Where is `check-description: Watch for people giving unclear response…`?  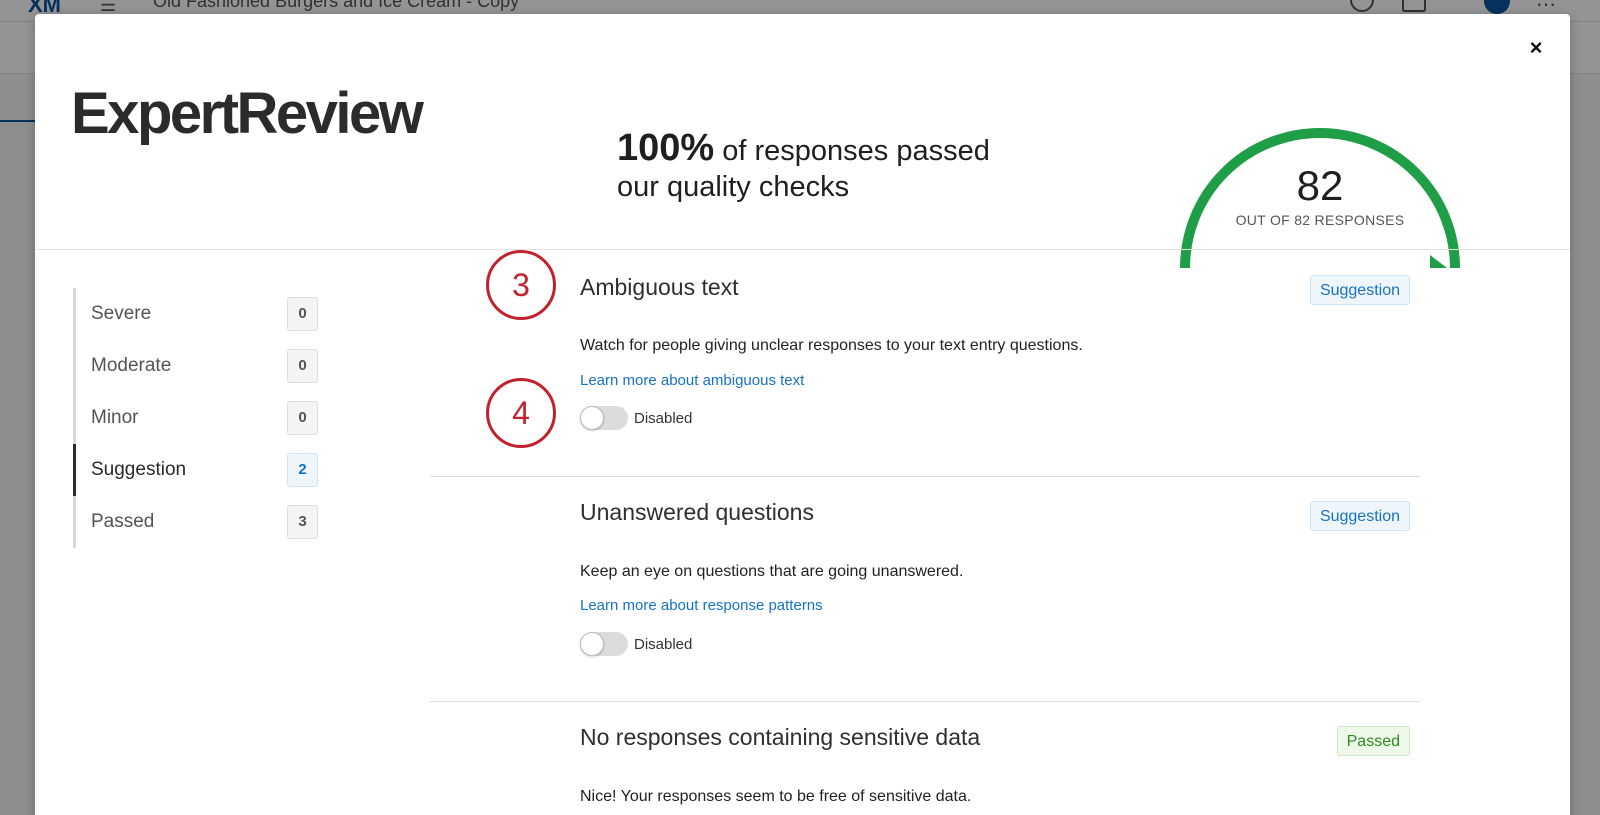
check-description: Watch for people giving unclear response… is located at coordinates (831, 345).